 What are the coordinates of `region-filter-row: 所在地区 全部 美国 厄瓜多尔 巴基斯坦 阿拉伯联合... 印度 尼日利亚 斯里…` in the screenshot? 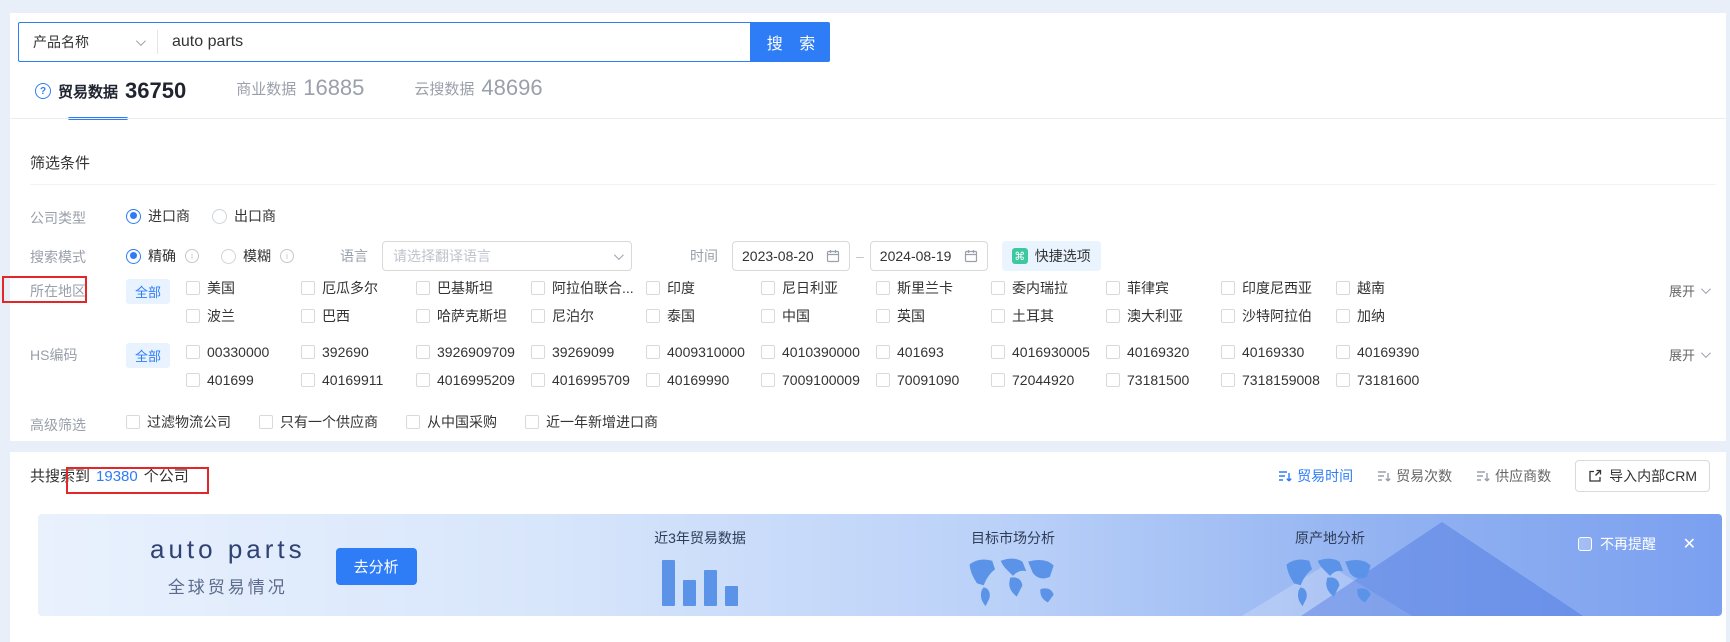 It's located at (868, 302).